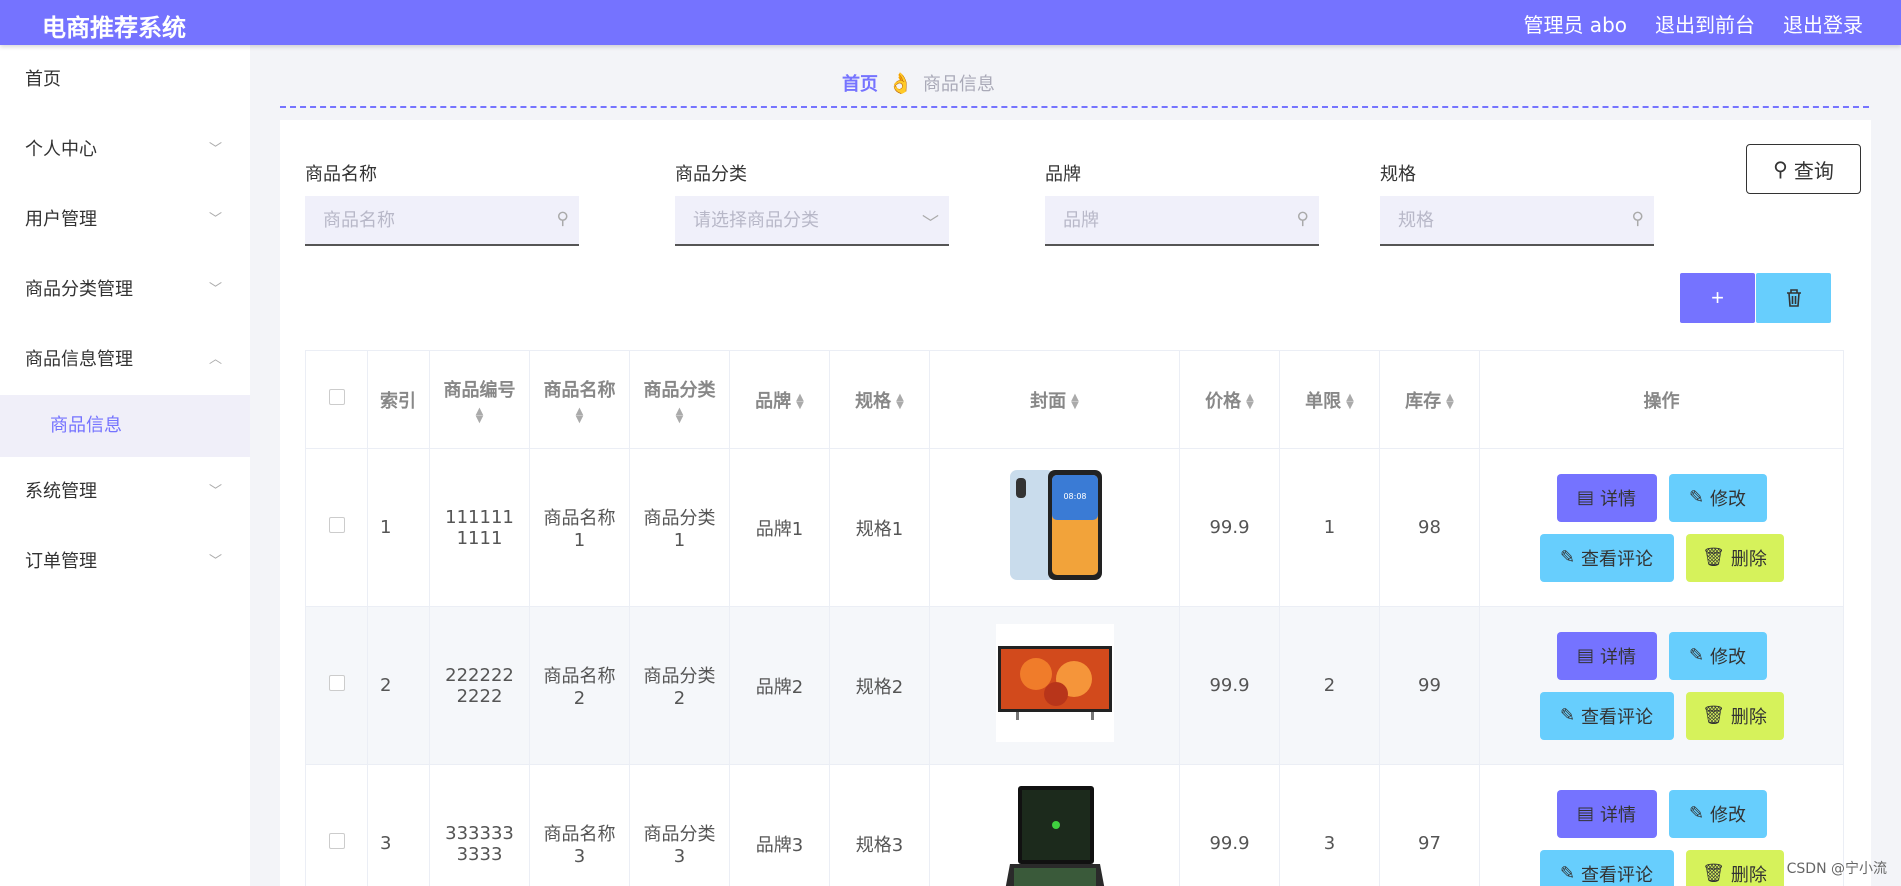 The width and height of the screenshot is (1901, 886). I want to click on cell-index: 2, so click(398, 685).